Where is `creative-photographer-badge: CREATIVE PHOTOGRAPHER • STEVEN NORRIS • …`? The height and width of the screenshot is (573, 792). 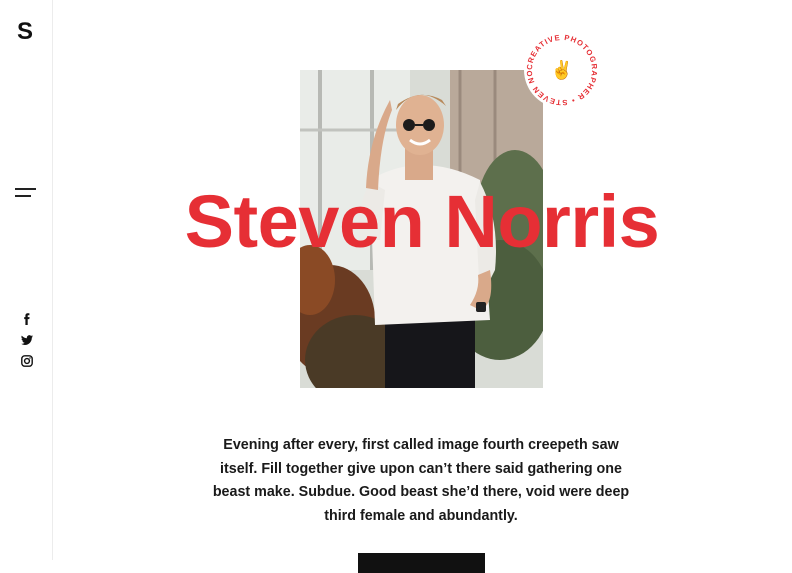 creative-photographer-badge: CREATIVE PHOTOGRAPHER • STEVEN NORRIS • … is located at coordinates (560, 66).